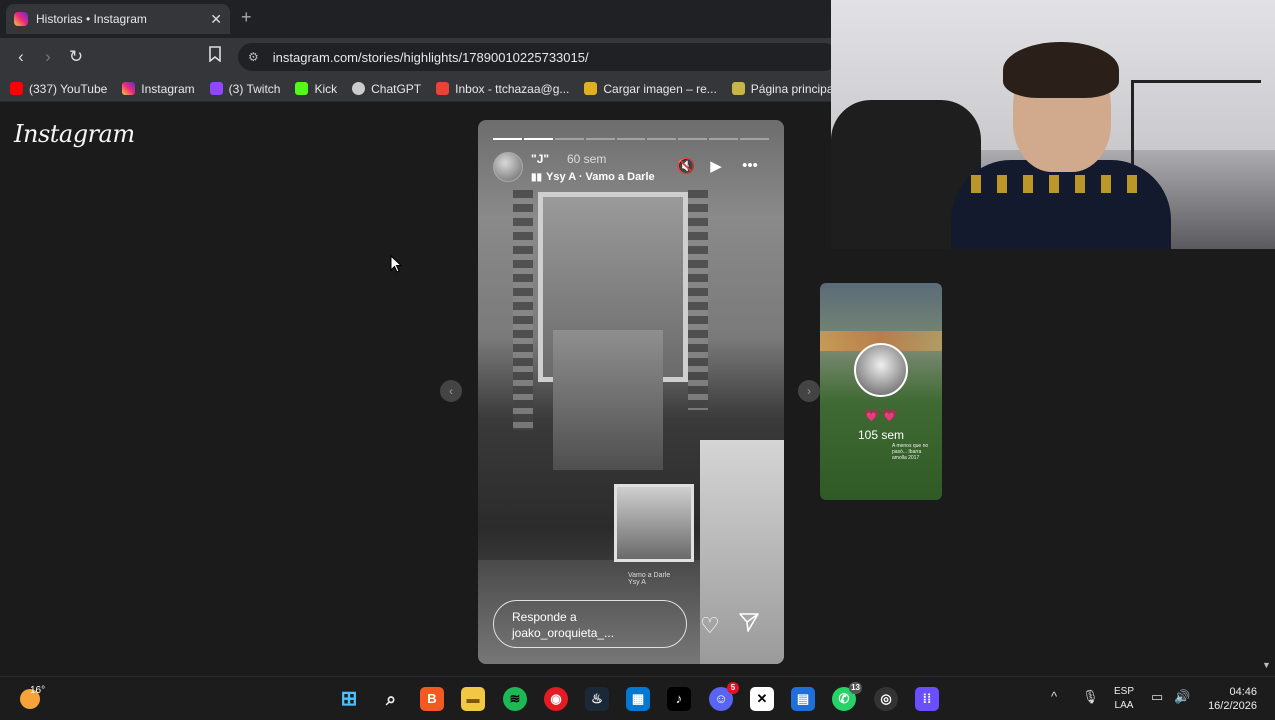 This screenshot has height=720, width=1275. Describe the element at coordinates (391, 699) in the screenshot. I see `search-icon: ⌕` at that location.